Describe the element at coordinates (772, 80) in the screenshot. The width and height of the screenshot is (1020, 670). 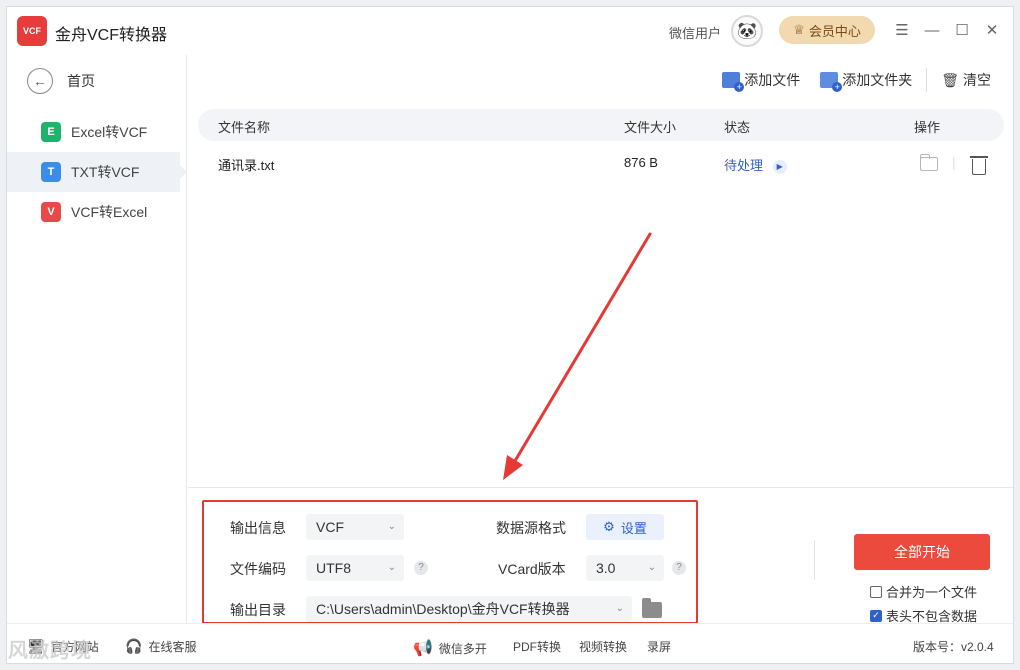
I see `add-file-label: 添加文件` at that location.